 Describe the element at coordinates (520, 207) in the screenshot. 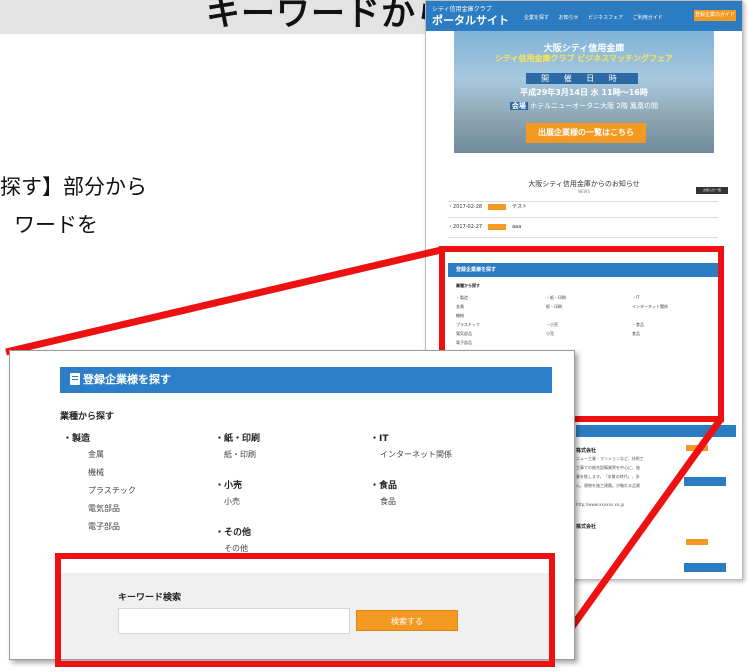

I see `news-text: テスト` at that location.